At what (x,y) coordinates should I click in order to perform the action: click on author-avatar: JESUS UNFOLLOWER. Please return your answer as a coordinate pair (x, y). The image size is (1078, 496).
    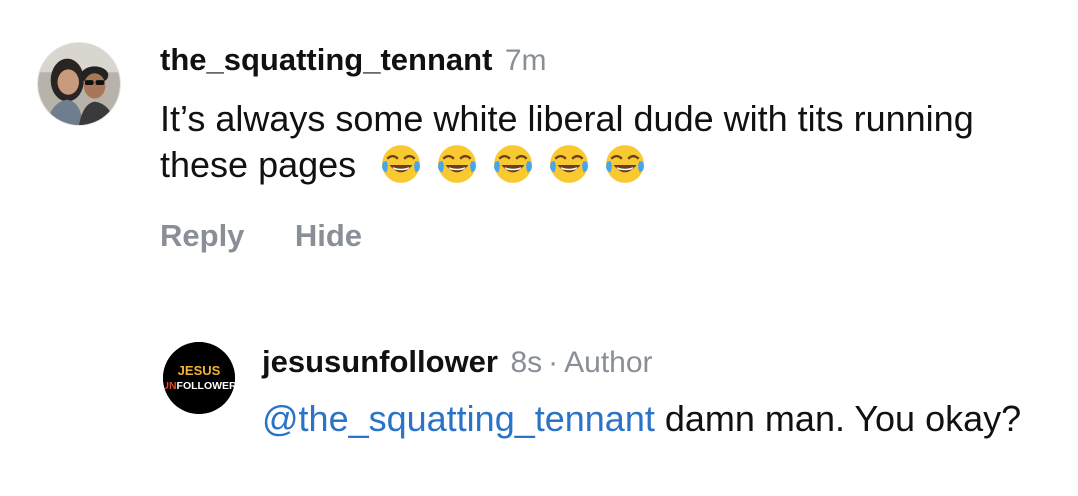
    Looking at the image, I should click on (199, 378).